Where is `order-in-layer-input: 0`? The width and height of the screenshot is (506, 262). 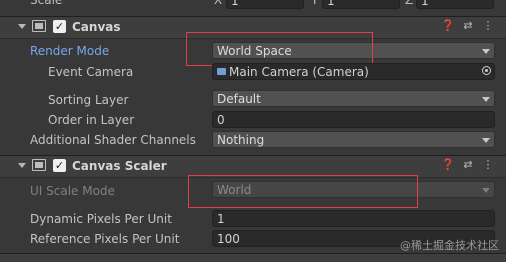 order-in-layer-input: 0 is located at coordinates (353, 119).